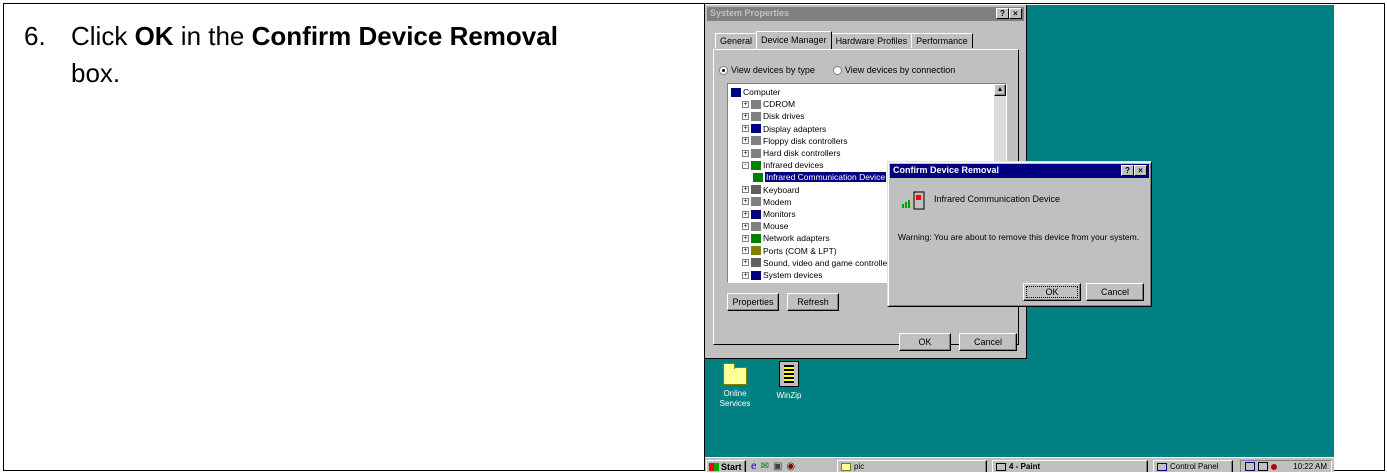 Image resolution: width=1387 pixels, height=473 pixels. What do you see at coordinates (1263, 466) in the screenshot?
I see `tray-monitor-icon` at bounding box center [1263, 466].